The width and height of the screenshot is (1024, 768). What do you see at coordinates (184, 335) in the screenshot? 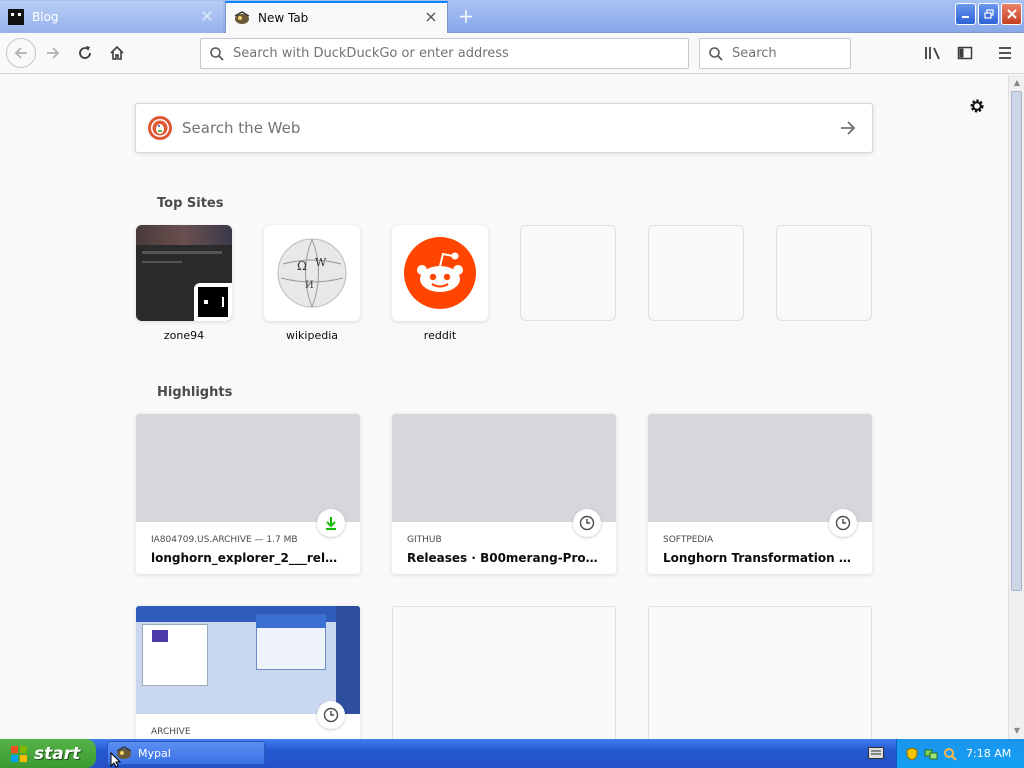
I see `top-site-label: zone94` at bounding box center [184, 335].